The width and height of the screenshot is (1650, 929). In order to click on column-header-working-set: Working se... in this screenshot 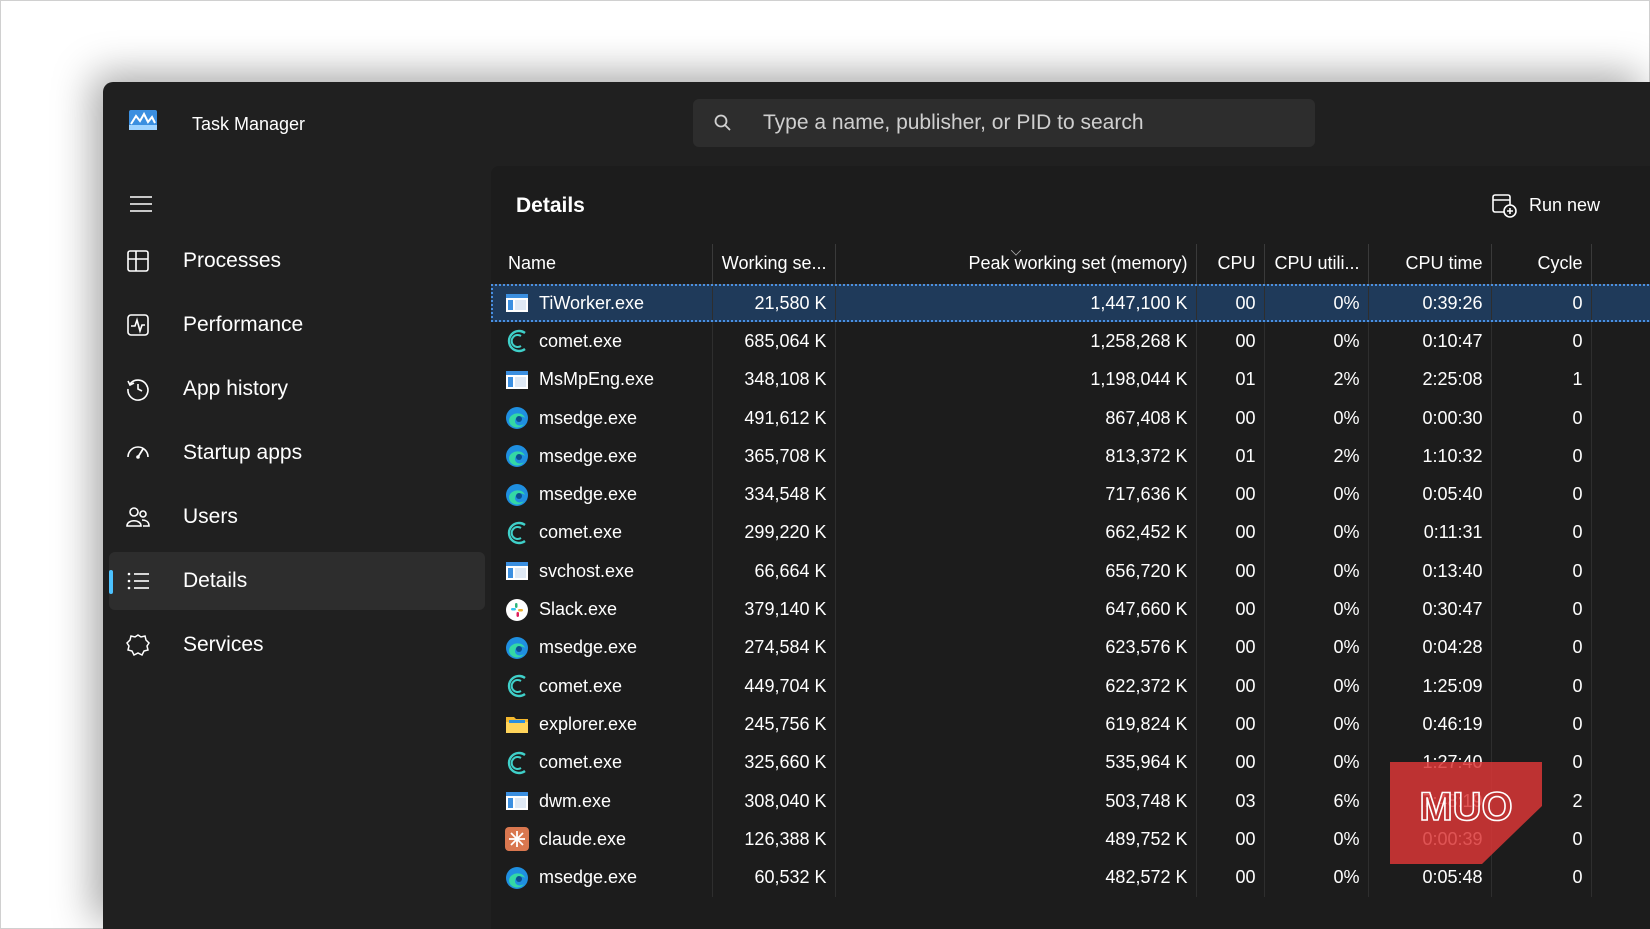, I will do `click(774, 264)`.